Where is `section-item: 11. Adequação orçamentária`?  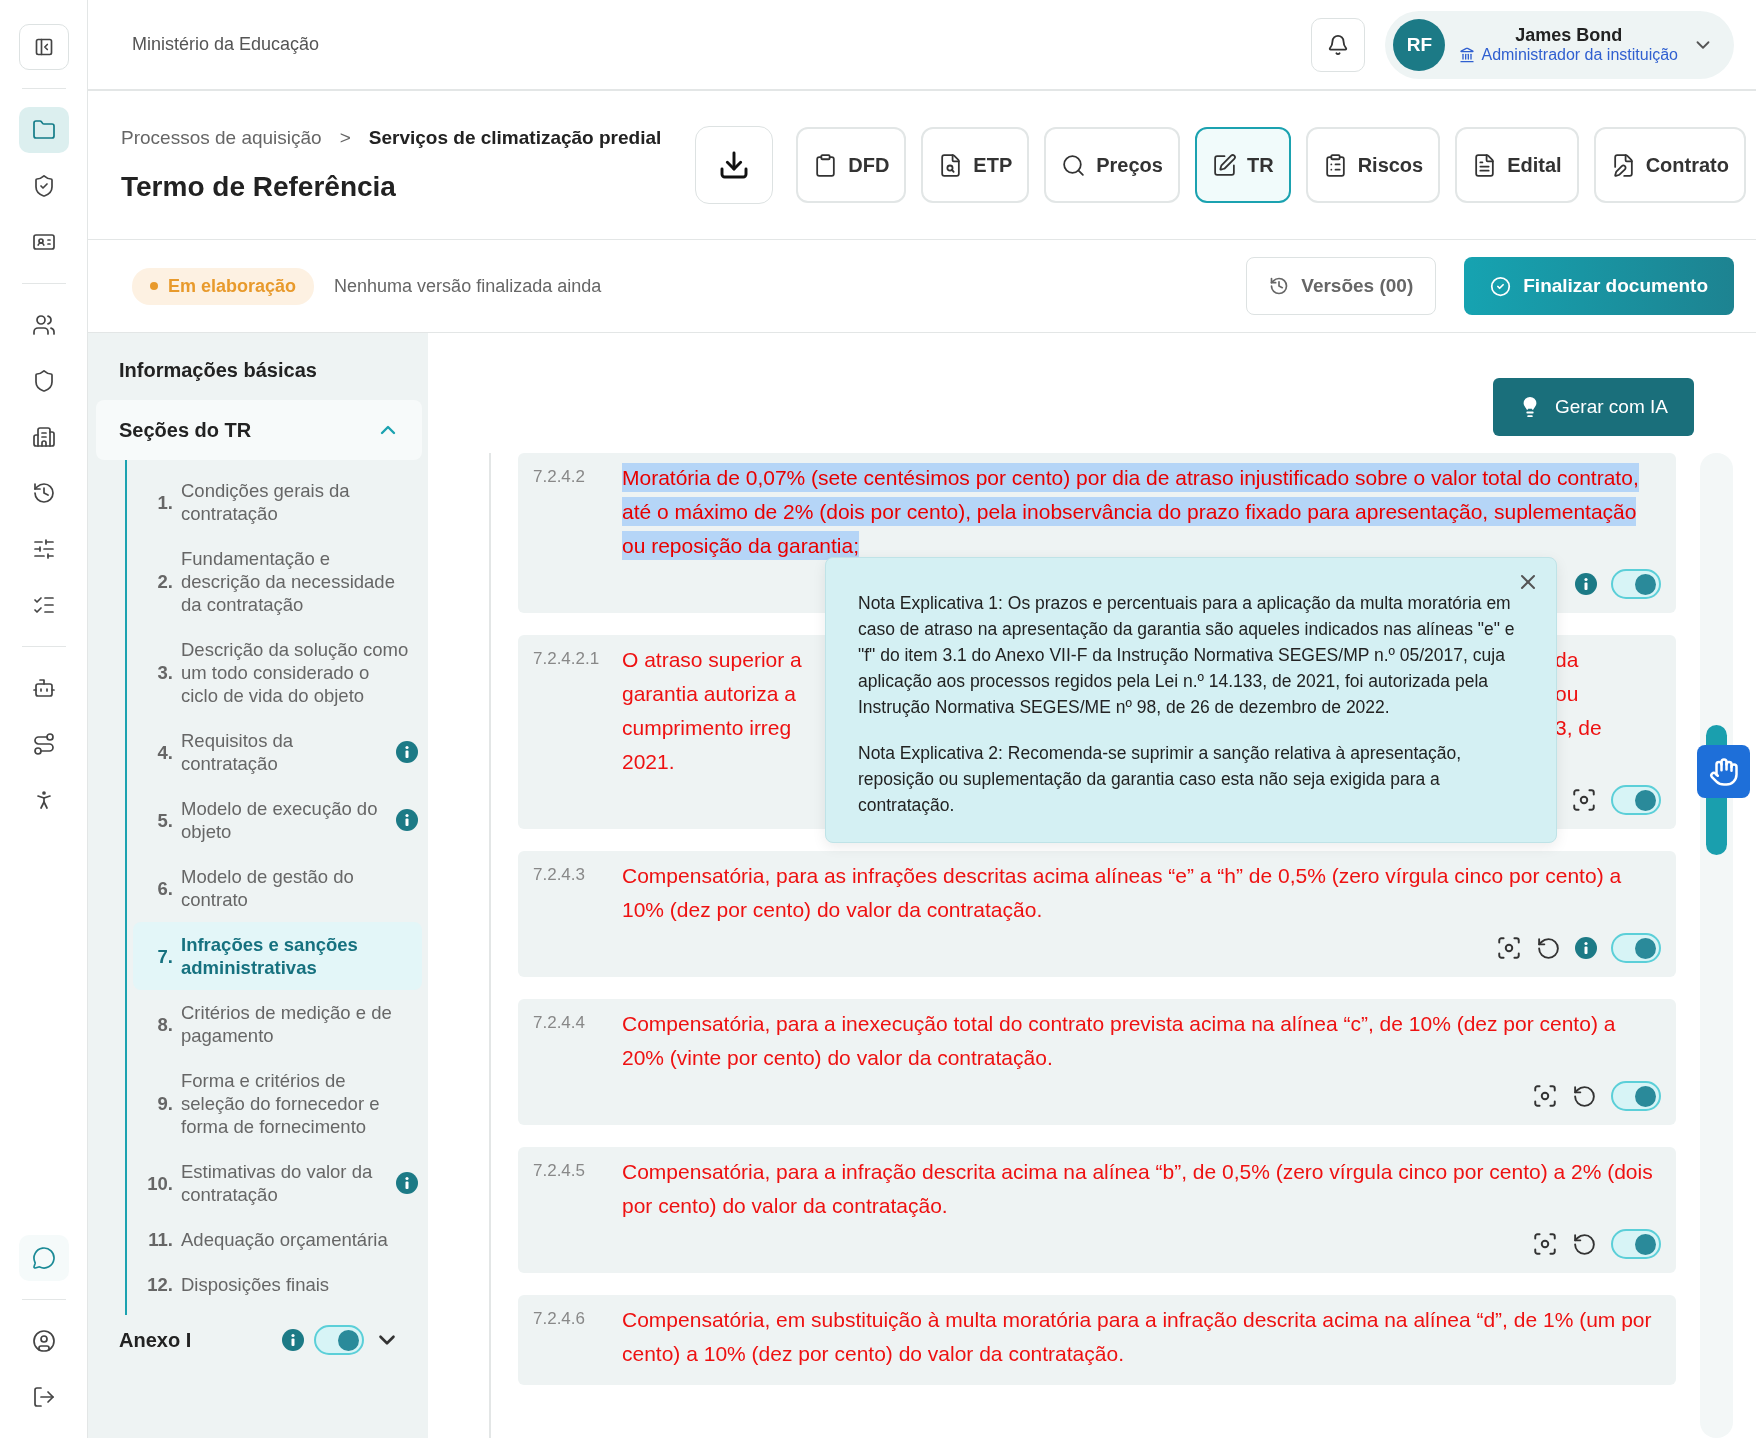 section-item: 11. Adequação orçamentária is located at coordinates (277, 1239).